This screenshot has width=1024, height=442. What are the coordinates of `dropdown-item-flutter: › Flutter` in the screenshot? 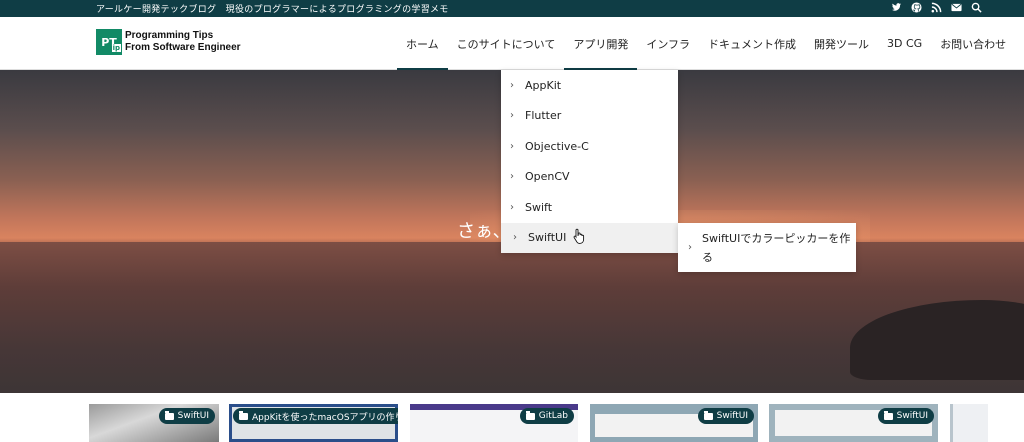 It's located at (589, 116).